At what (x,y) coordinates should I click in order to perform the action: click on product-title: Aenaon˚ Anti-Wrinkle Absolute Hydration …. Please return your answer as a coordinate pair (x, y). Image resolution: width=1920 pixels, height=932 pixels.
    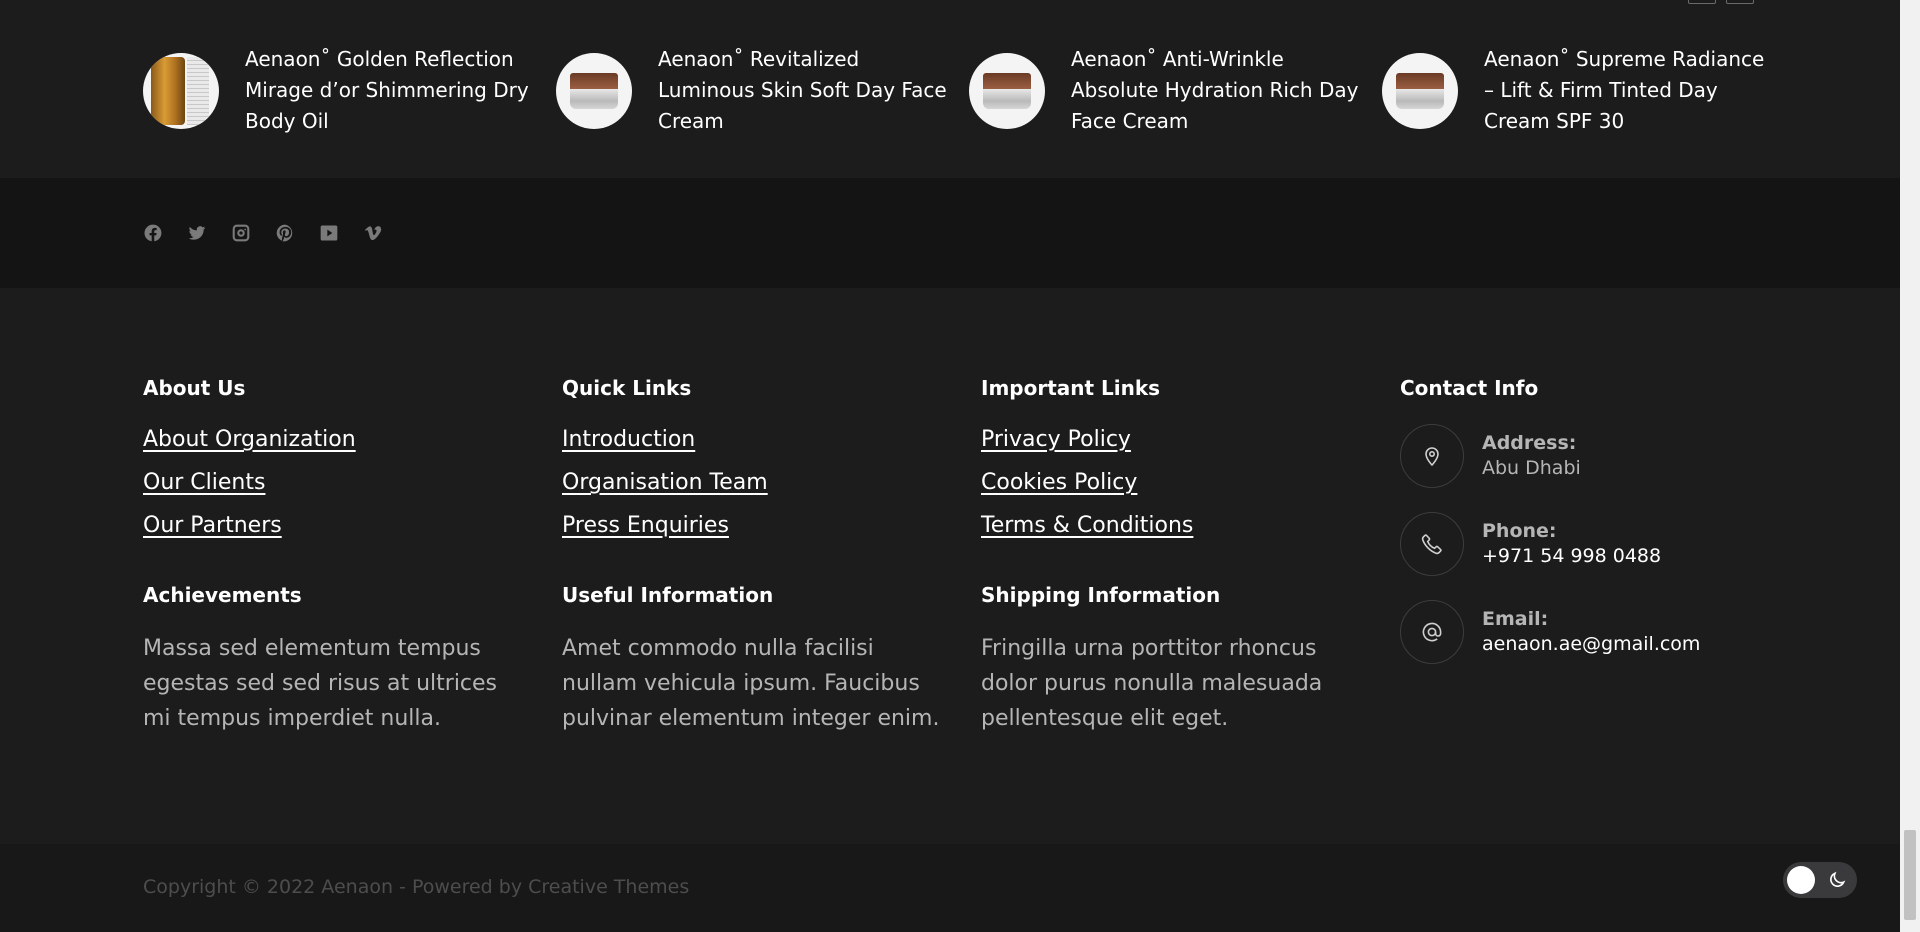
    Looking at the image, I should click on (1216, 90).